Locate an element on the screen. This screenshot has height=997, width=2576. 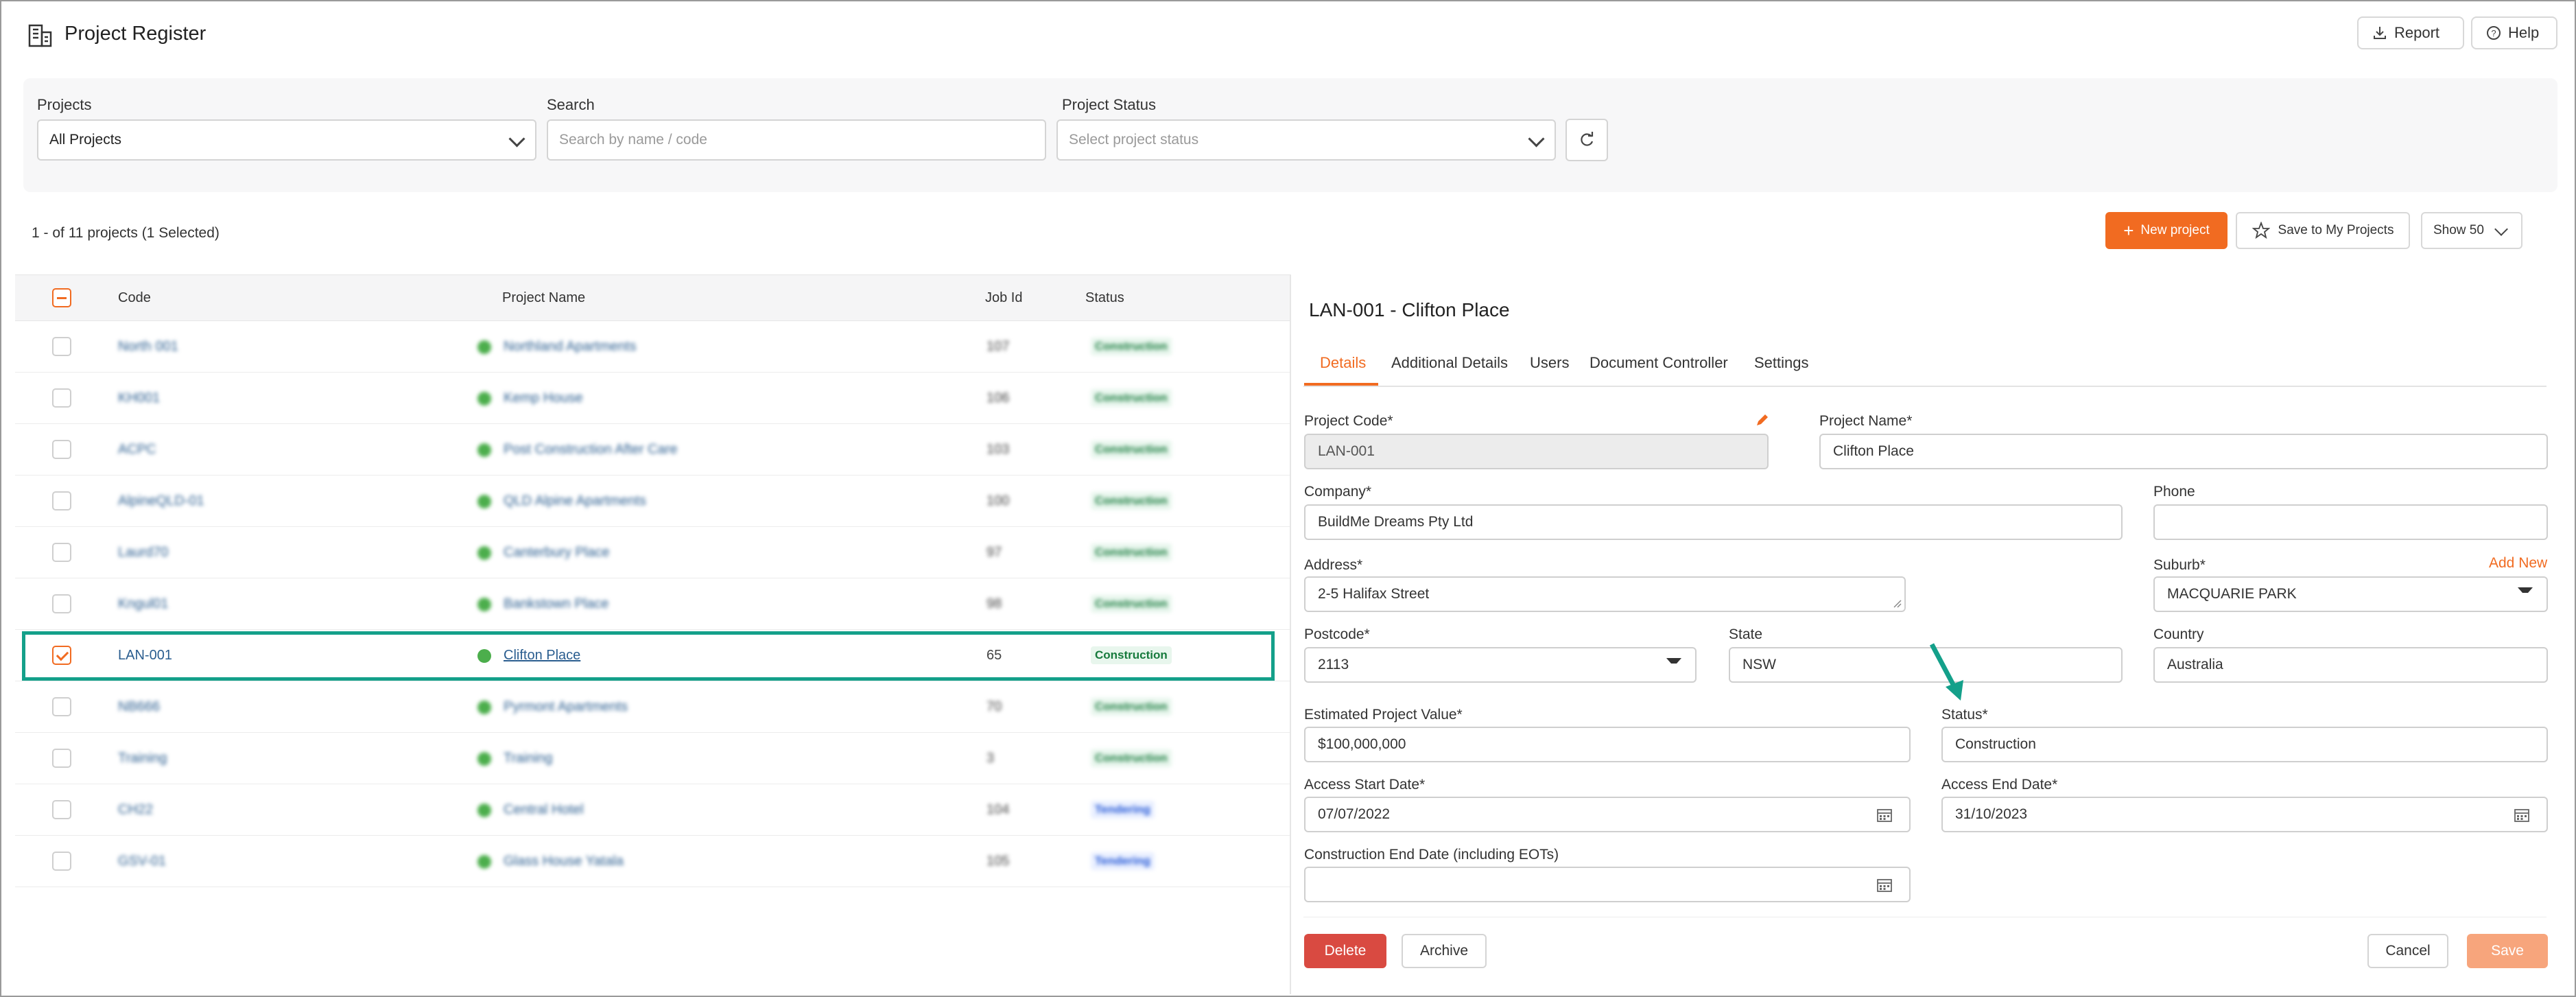
access-end-value: 31/10/2023 is located at coordinates (1991, 814).